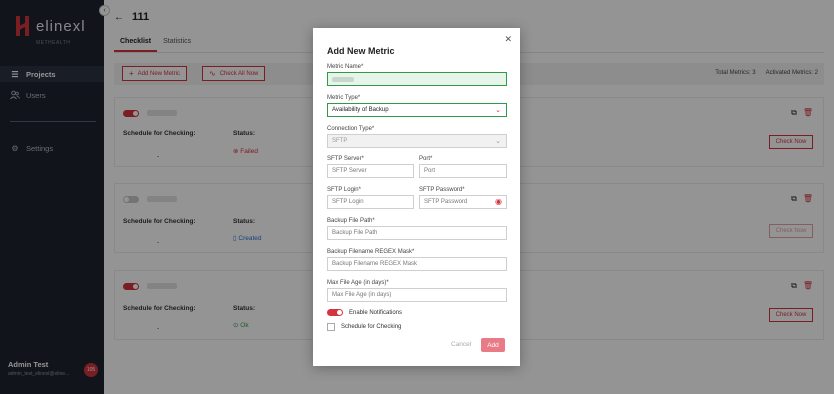 The width and height of the screenshot is (834, 394). I want to click on regex-mask-input: Backup Filename REGEX Mask, so click(417, 264).